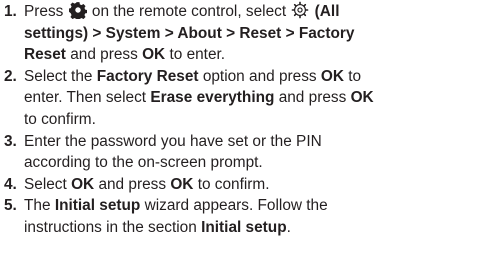 The height and width of the screenshot is (270, 478). I want to click on step-text: to confirm., so click(233, 184).